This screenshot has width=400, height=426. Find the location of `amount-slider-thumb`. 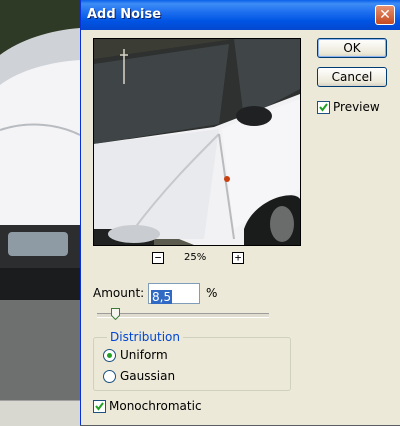

amount-slider-thumb is located at coordinates (115, 314).